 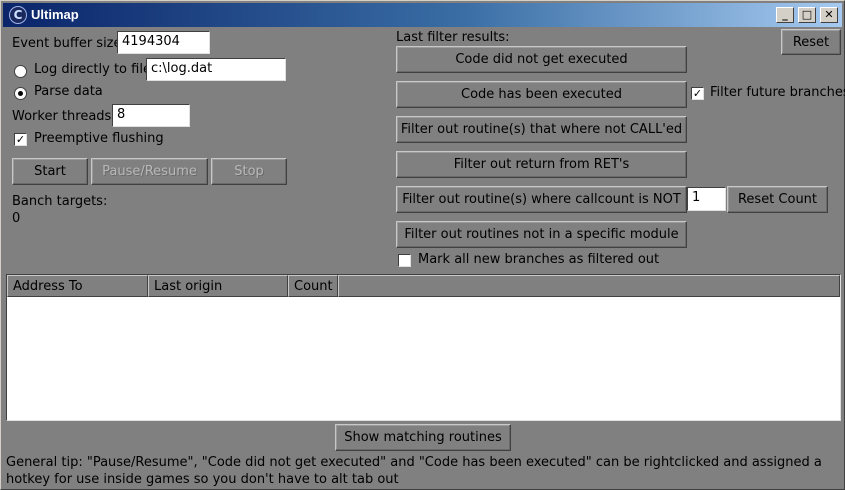 I want to click on column-filler, so click(x=589, y=286).